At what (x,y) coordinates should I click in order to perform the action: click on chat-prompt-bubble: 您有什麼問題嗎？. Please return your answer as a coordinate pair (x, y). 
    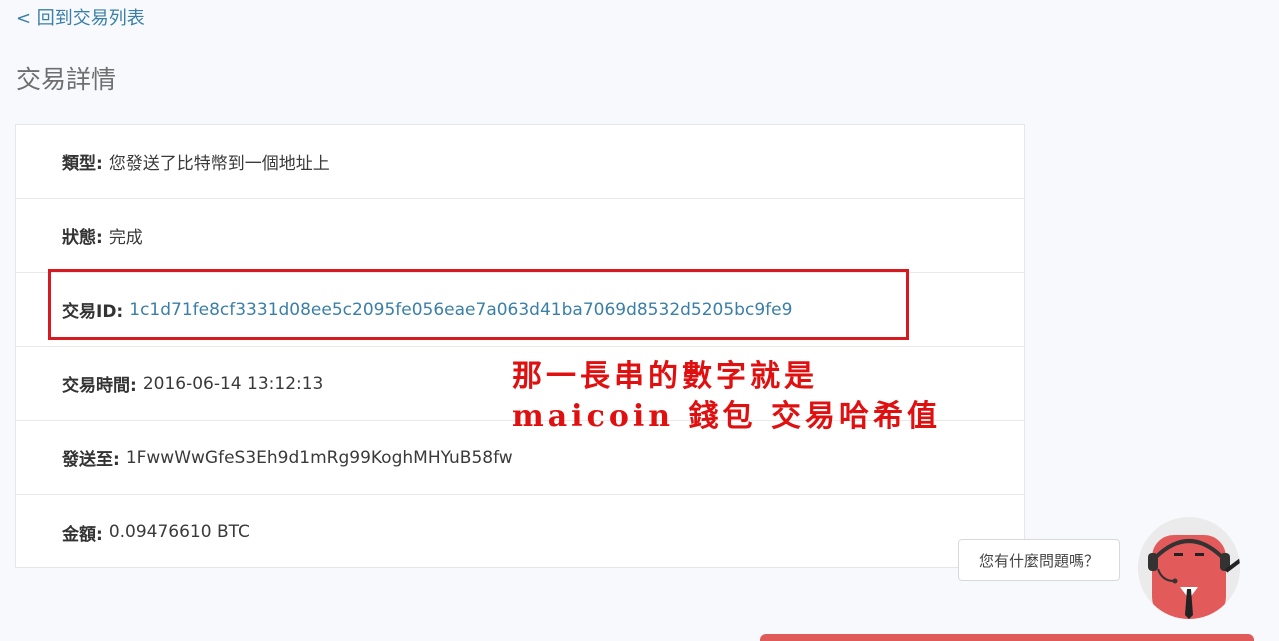
    Looking at the image, I should click on (1039, 560).